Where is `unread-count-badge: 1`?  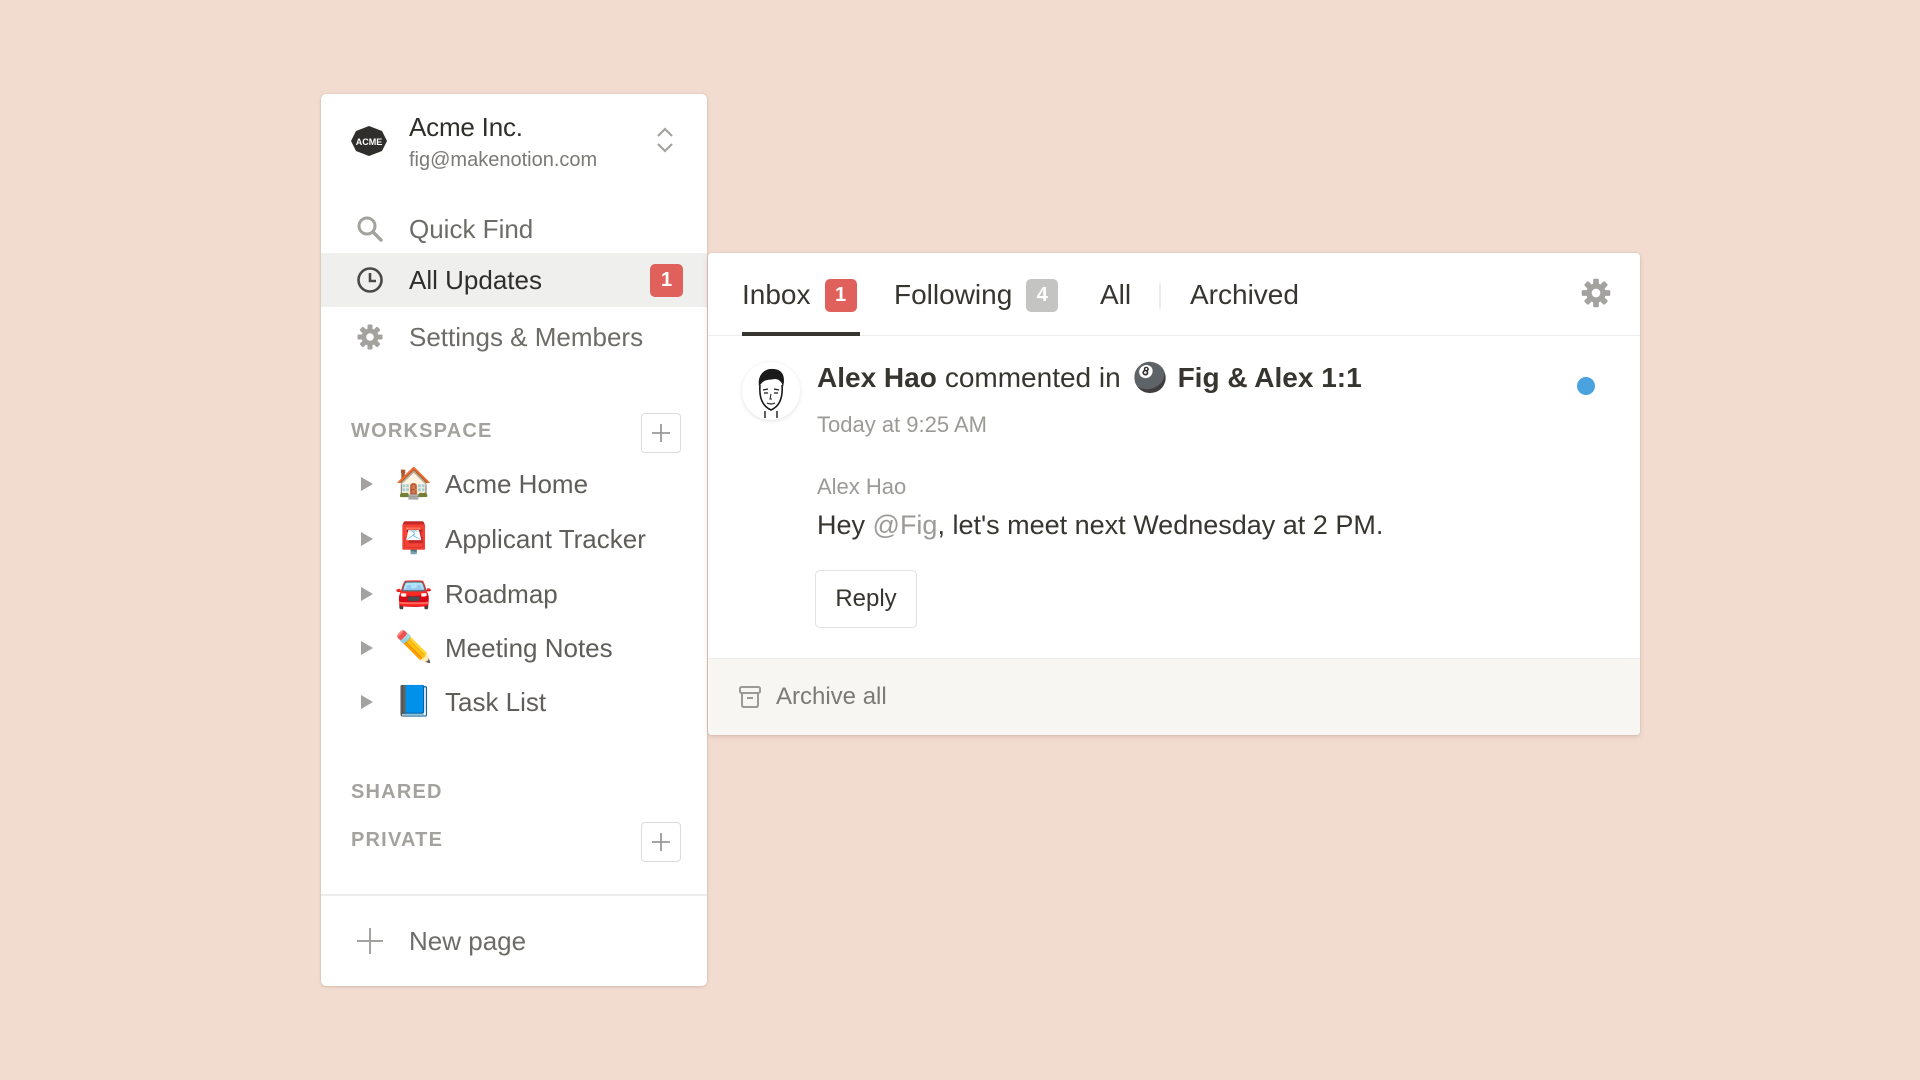
unread-count-badge: 1 is located at coordinates (666, 280).